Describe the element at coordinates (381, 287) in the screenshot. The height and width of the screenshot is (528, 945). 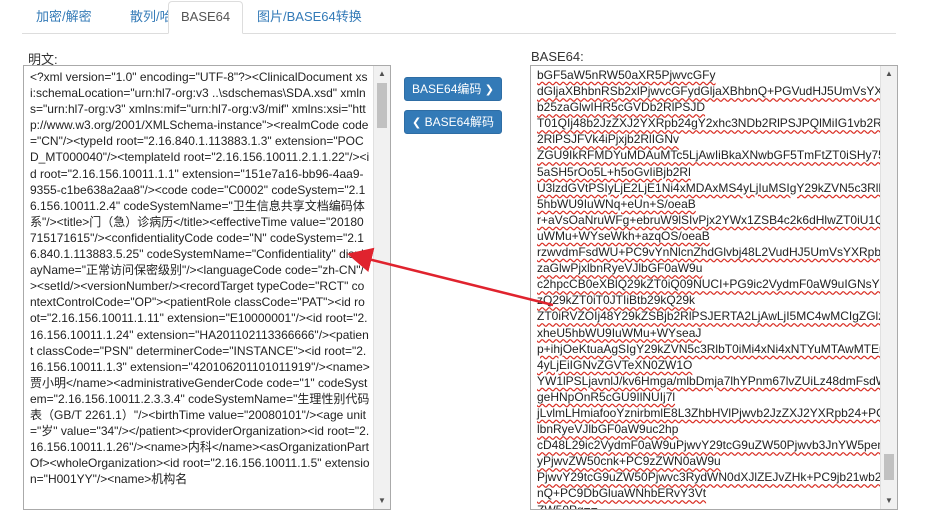
I see `plain-text-scrollbar: ▲ ▼` at that location.